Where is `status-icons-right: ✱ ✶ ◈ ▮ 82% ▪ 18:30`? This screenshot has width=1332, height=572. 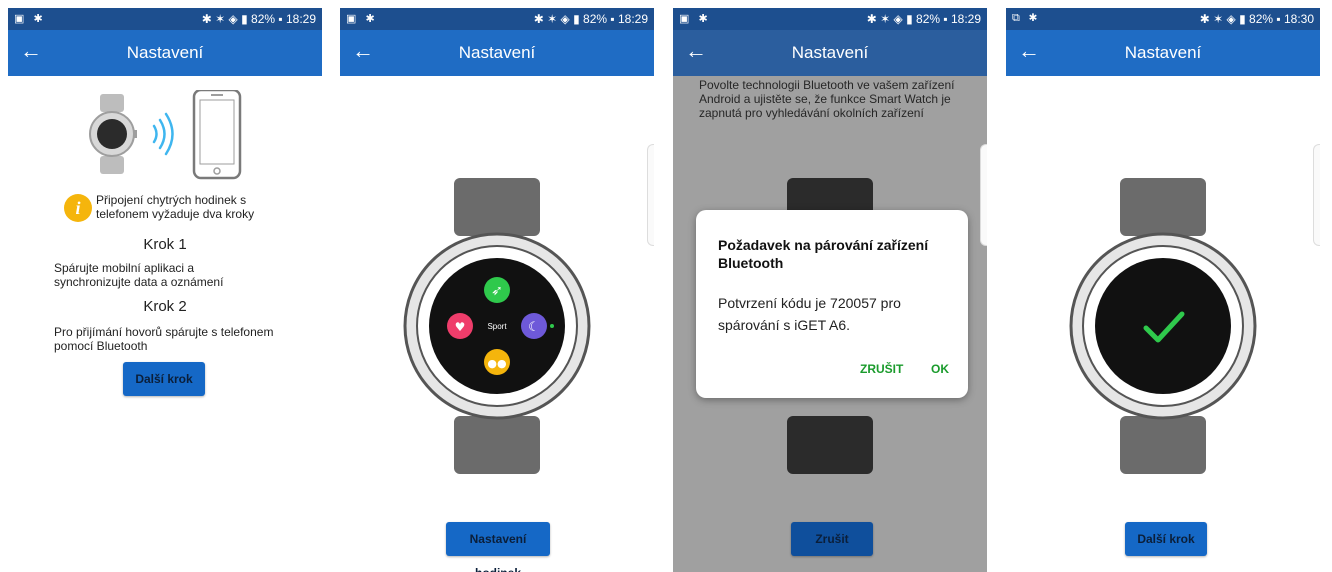
status-icons-right: ✱ ✶ ◈ ▮ 82% ▪ 18:30 is located at coordinates (1256, 19).